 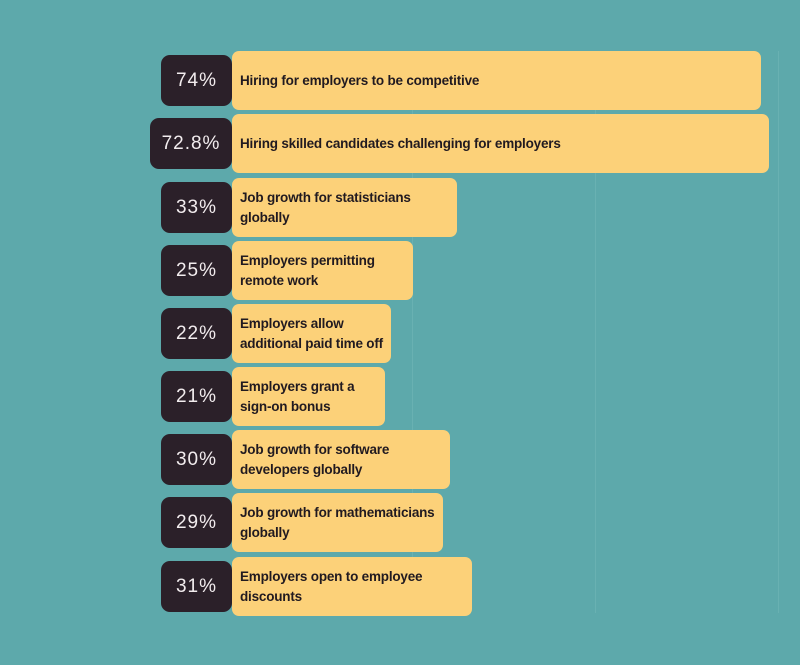 I want to click on value-badge: 72.8%, so click(x=191, y=143).